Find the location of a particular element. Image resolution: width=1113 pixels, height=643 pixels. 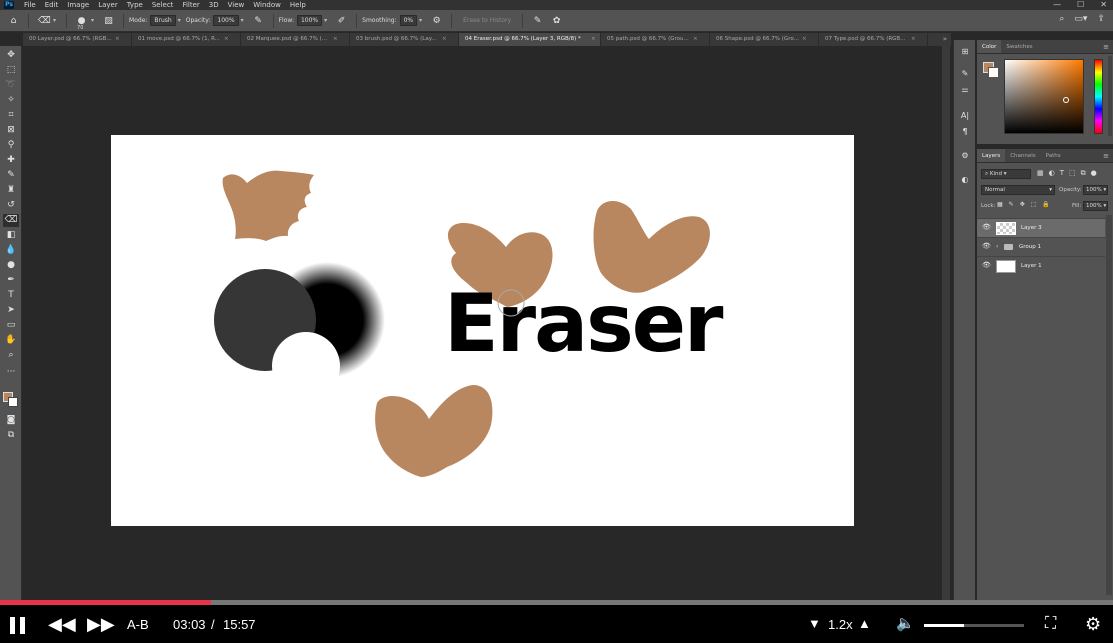

tab-swatches: Swatches is located at coordinates (1019, 46).